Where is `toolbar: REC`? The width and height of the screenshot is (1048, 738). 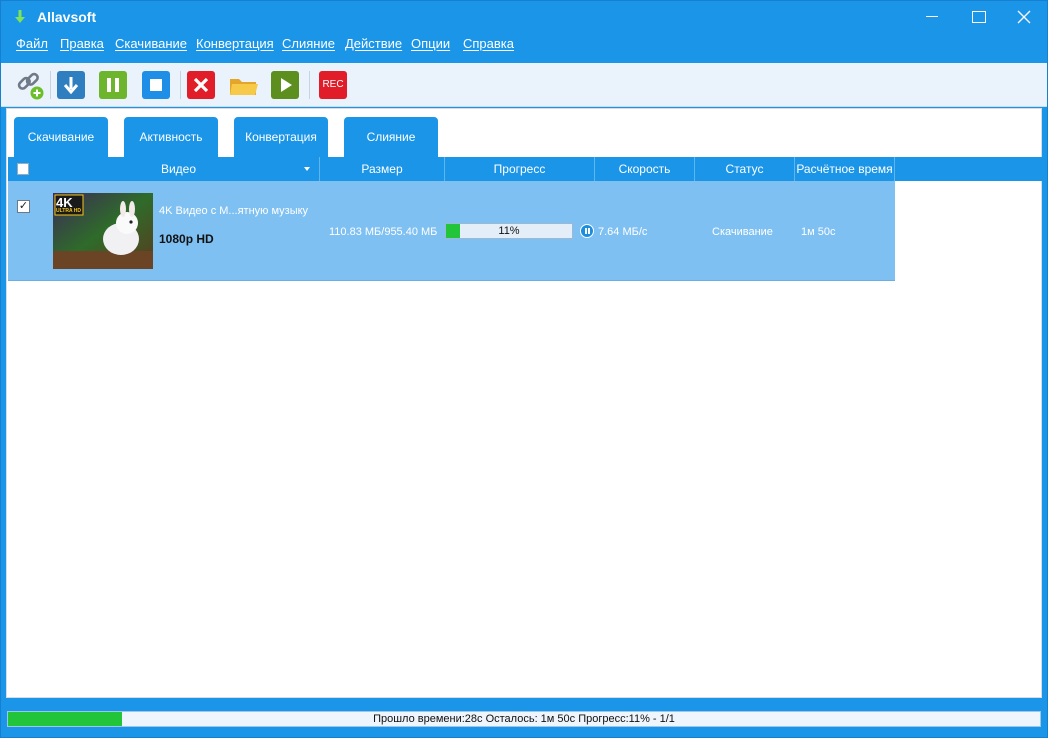 toolbar: REC is located at coordinates (524, 85).